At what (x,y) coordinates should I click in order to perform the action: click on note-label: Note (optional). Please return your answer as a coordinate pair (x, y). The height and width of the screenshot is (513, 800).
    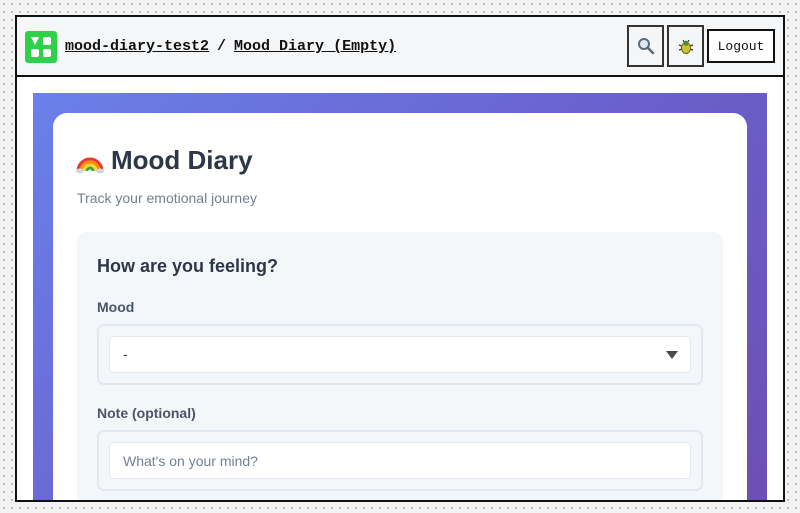
    Looking at the image, I should click on (146, 413).